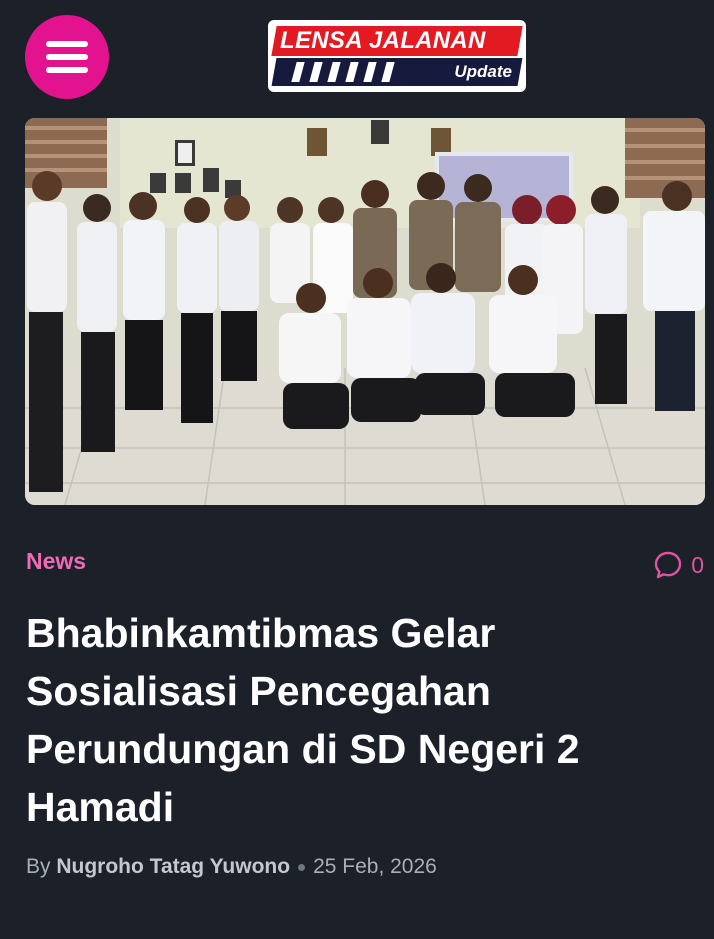 Image resolution: width=714 pixels, height=939 pixels. Describe the element at coordinates (375, 866) in the screenshot. I see `publish-date: 25 Feb, 2026` at that location.